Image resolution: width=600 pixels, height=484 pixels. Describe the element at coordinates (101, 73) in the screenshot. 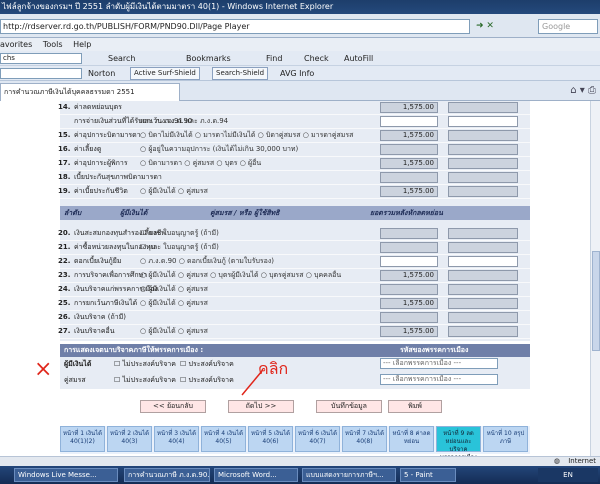

I see `norton-label: Norton` at that location.